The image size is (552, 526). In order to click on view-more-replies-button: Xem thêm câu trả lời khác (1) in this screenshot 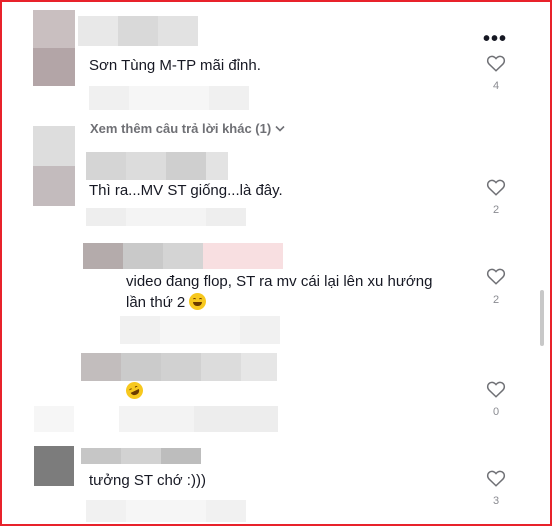, I will do `click(187, 128)`.